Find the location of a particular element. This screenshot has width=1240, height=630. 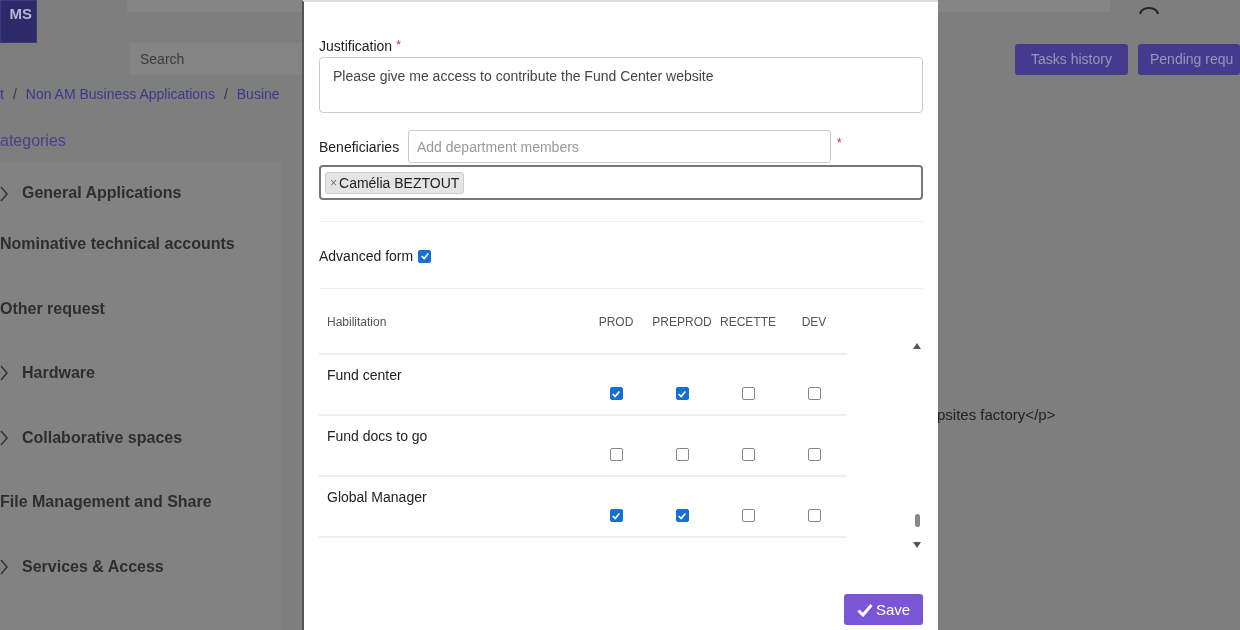

column-header: RECETTE is located at coordinates (748, 323).